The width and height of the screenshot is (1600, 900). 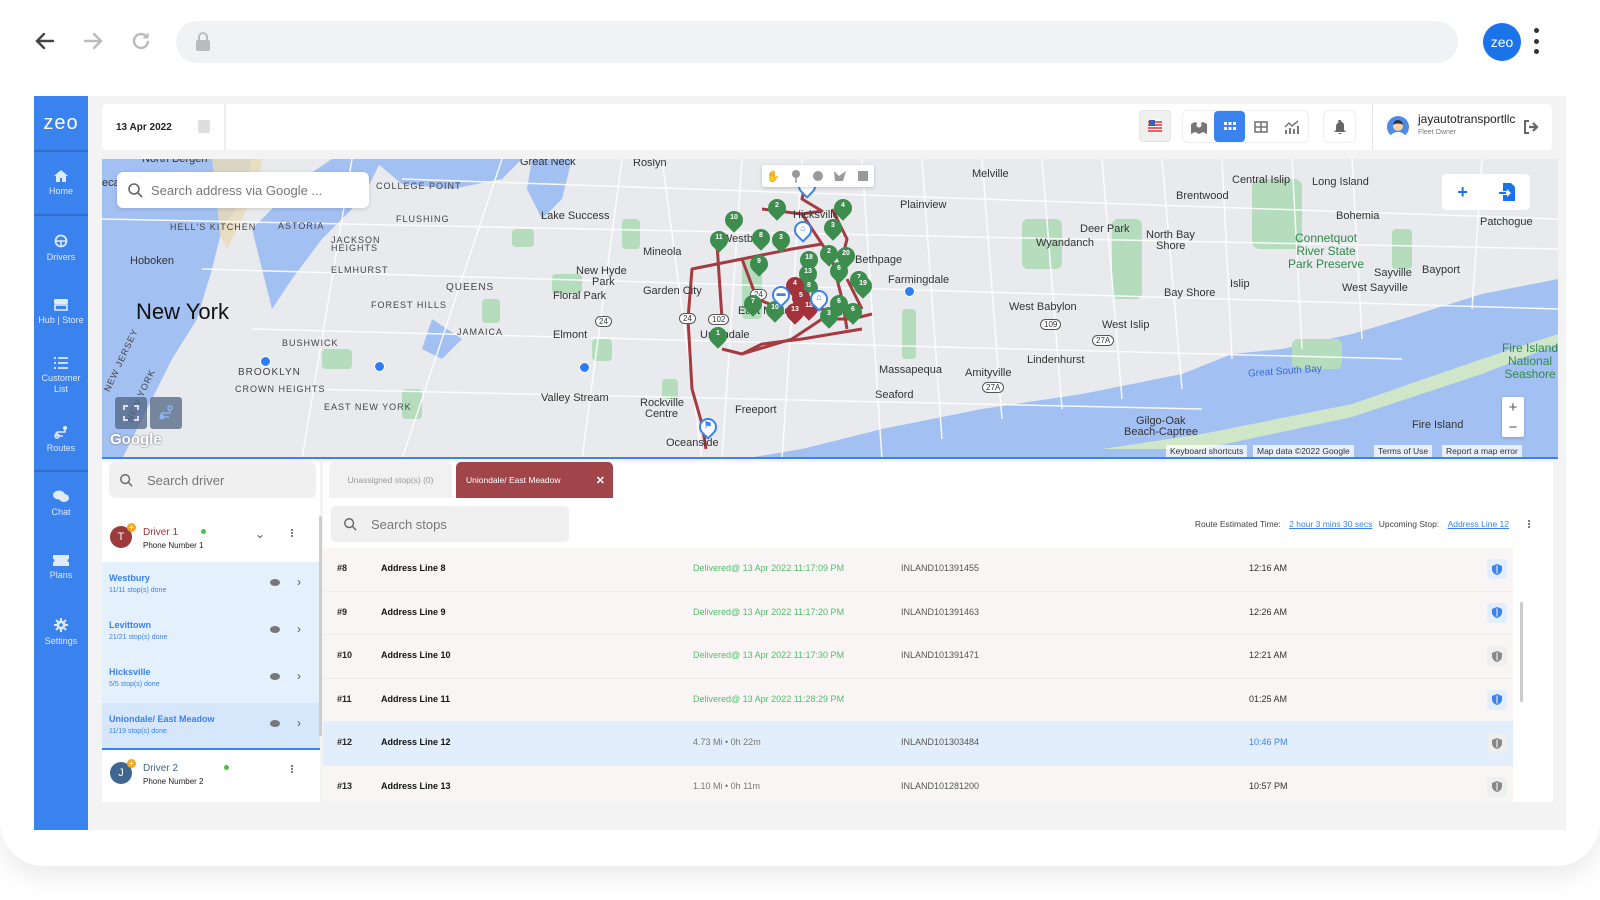 I want to click on driver-card: J + Driver 2 Phone Number 2, so click(x=211, y=774).